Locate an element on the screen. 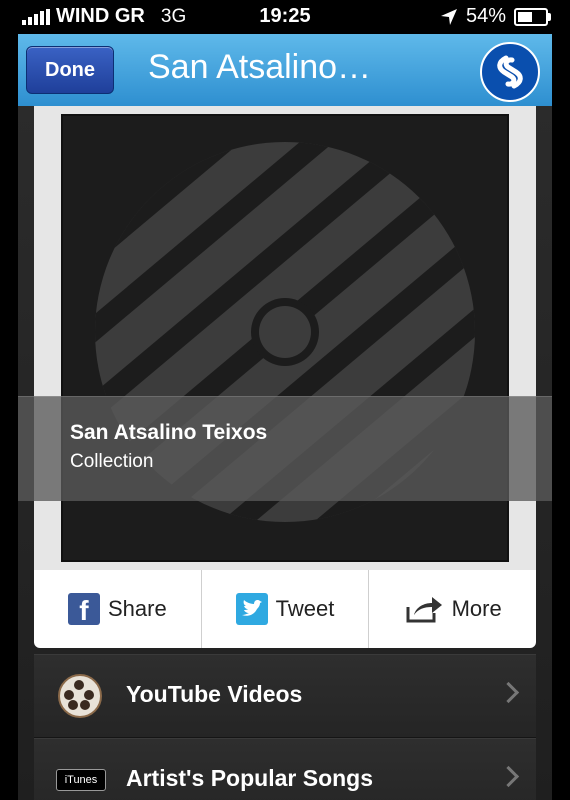  tweet-button: Tweet is located at coordinates (286, 609).